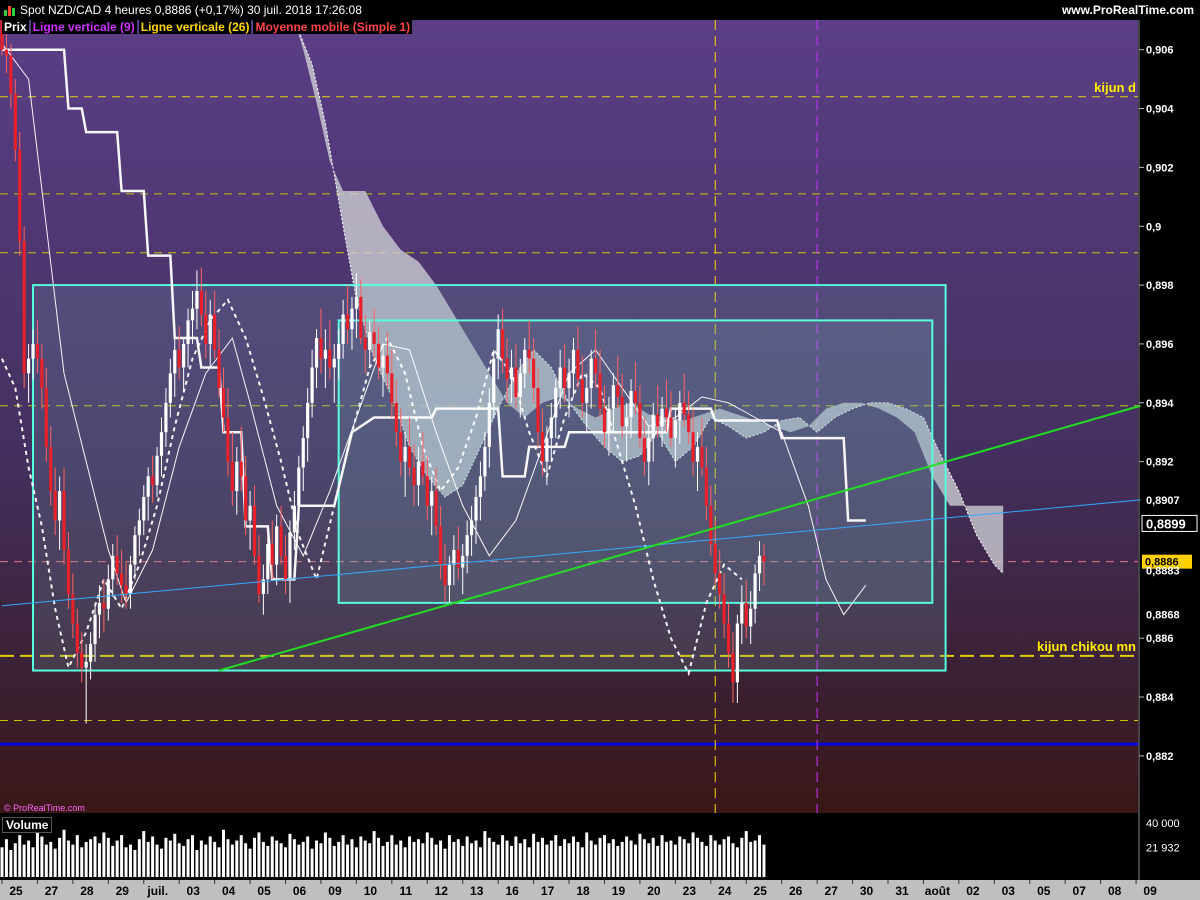 The image size is (1200, 900). I want to click on chart-bars-icon, so click(9, 11).